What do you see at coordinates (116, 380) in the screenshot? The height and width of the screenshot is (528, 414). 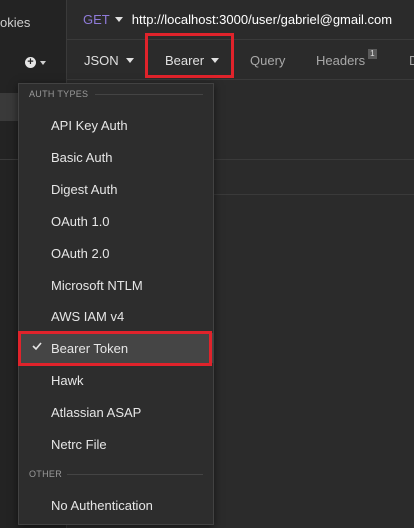 I see `menu-item-hawk: Hawk` at bounding box center [116, 380].